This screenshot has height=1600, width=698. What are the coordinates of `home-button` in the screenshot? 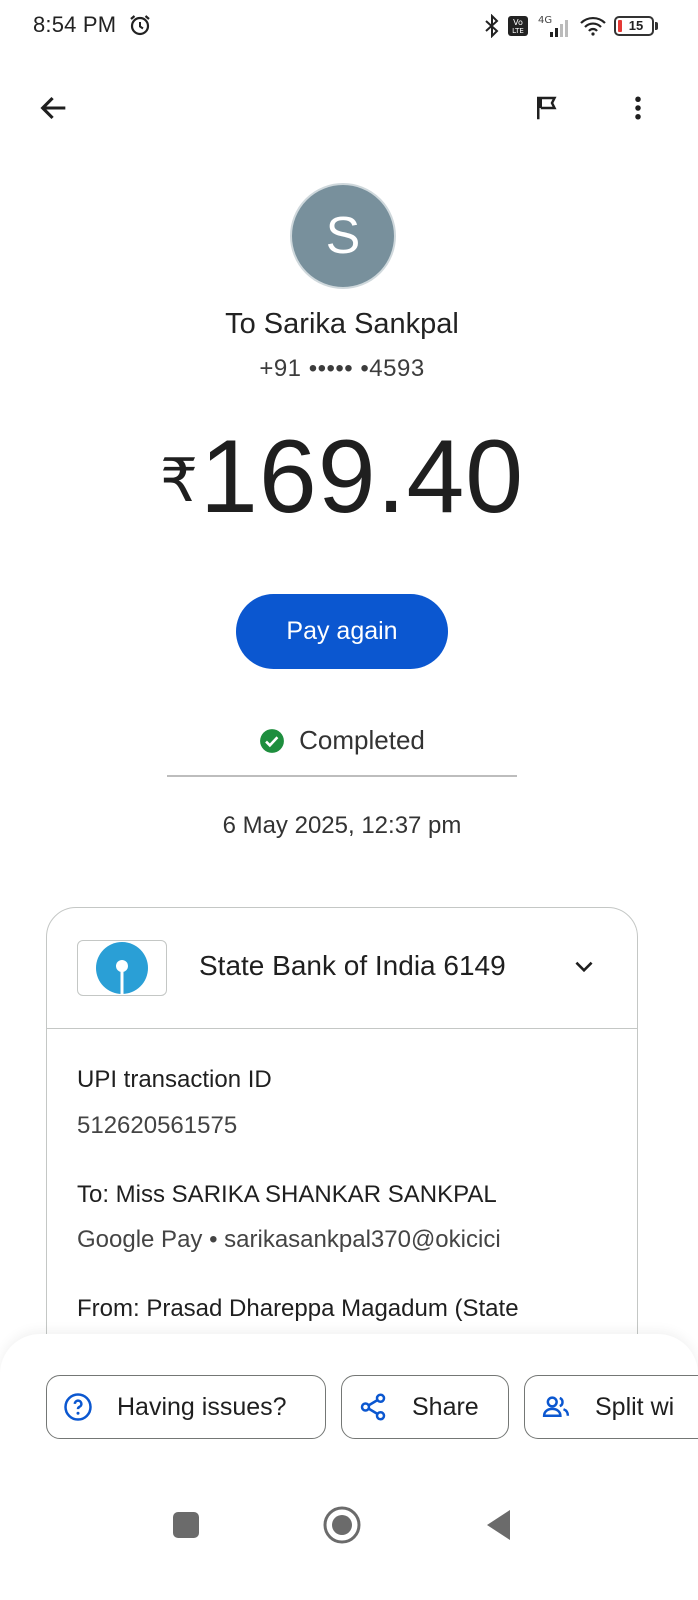 It's located at (342, 1525).